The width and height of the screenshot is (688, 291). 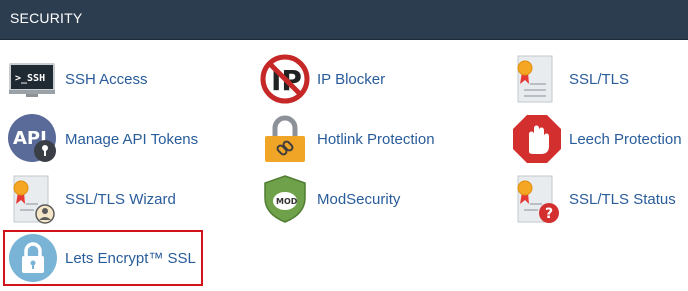 I want to click on section-header: SECURITY, so click(x=344, y=20).